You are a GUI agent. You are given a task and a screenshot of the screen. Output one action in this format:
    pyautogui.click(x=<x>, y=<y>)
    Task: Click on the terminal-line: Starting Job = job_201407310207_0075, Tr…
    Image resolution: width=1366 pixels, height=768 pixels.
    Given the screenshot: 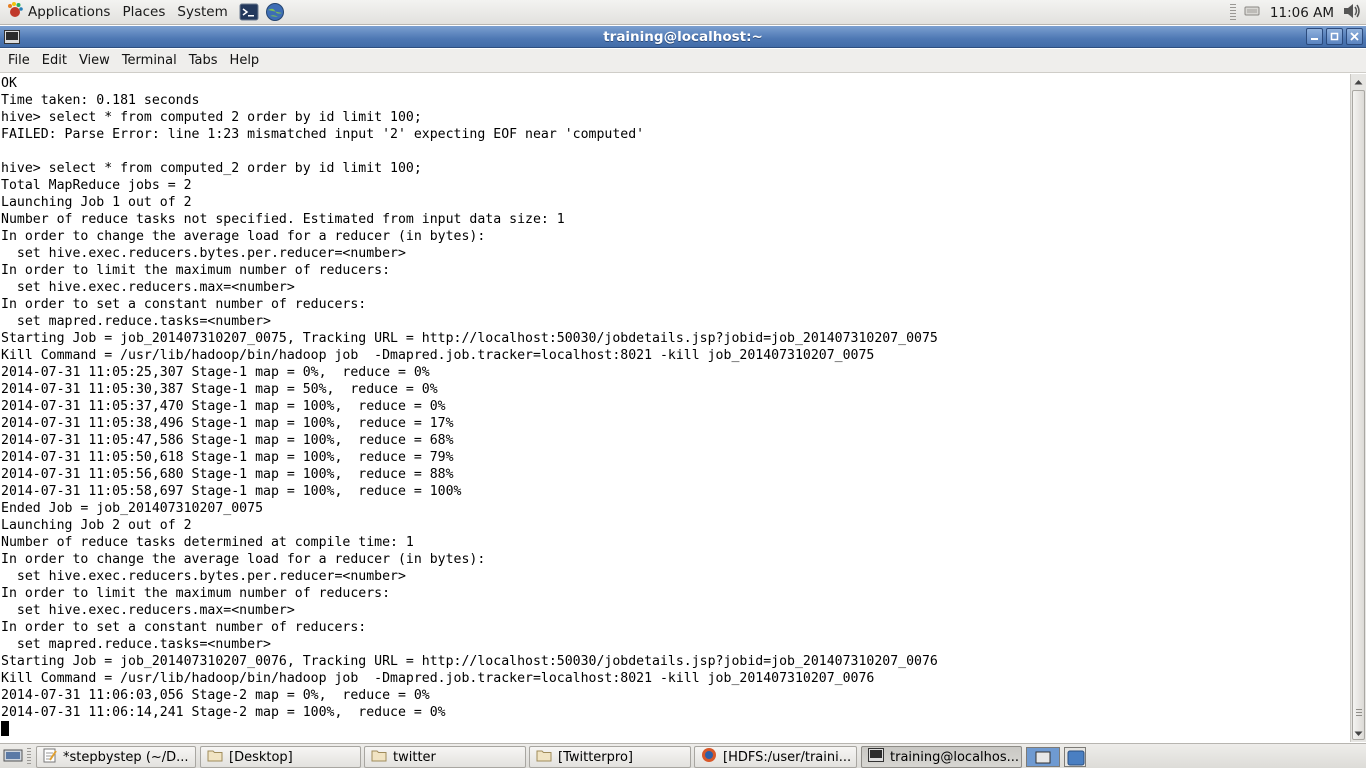 What is the action you would take?
    pyautogui.click(x=469, y=338)
    